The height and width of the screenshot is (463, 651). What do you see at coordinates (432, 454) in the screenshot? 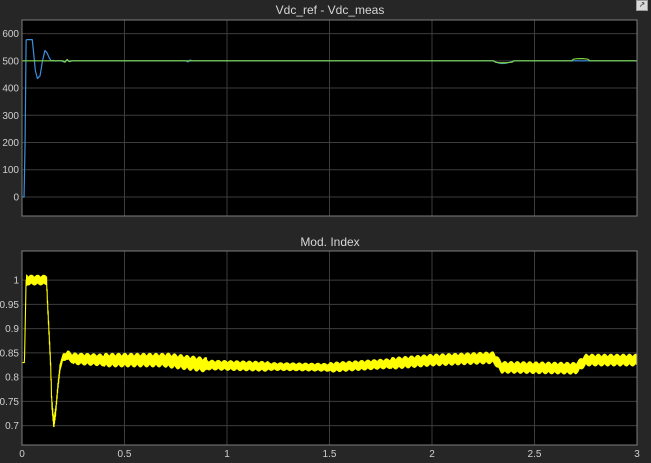
I see `panel-mod-index-xtick-label: 2` at bounding box center [432, 454].